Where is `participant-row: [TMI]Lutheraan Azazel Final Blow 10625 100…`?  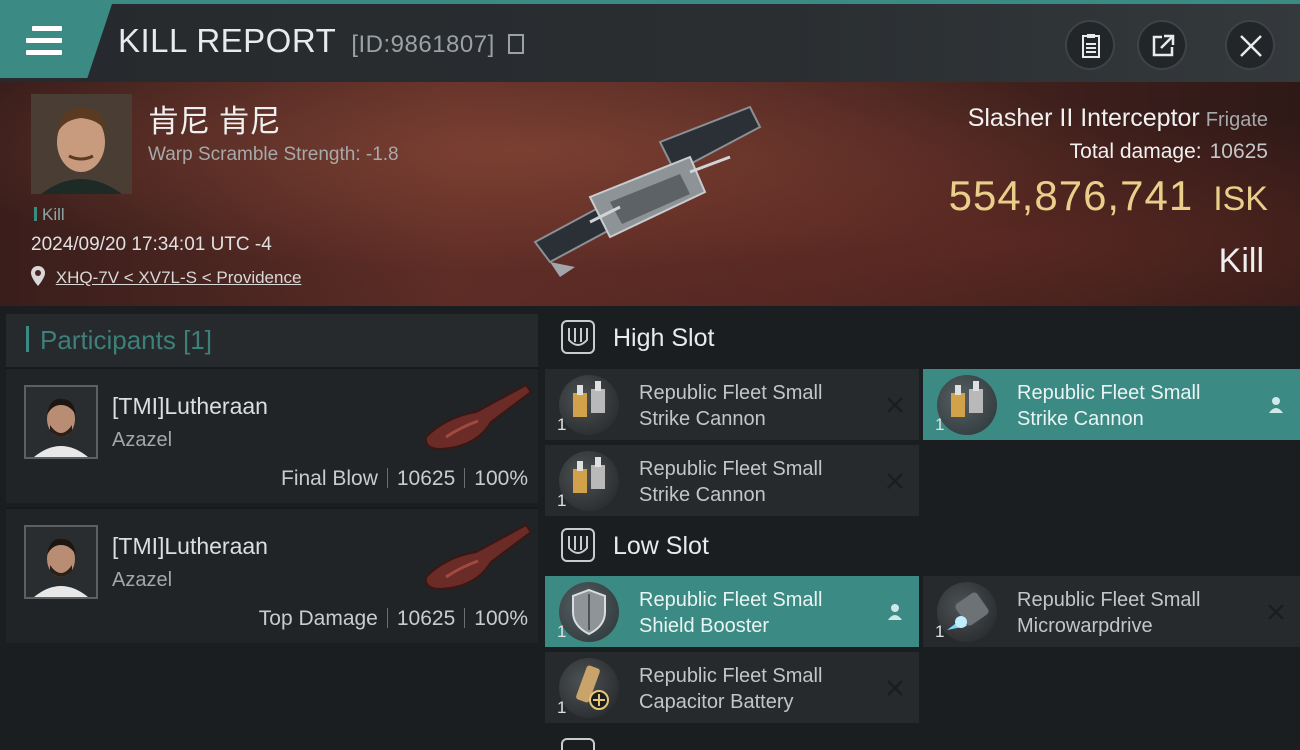 participant-row: [TMI]Lutheraan Azazel Final Blow 10625 100… is located at coordinates (272, 435).